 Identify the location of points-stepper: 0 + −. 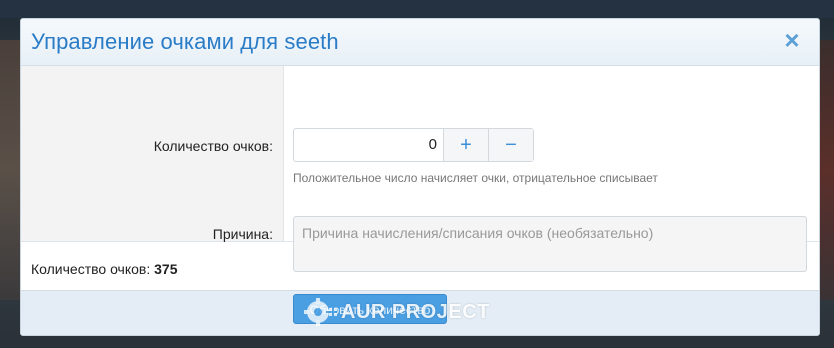
(413, 145).